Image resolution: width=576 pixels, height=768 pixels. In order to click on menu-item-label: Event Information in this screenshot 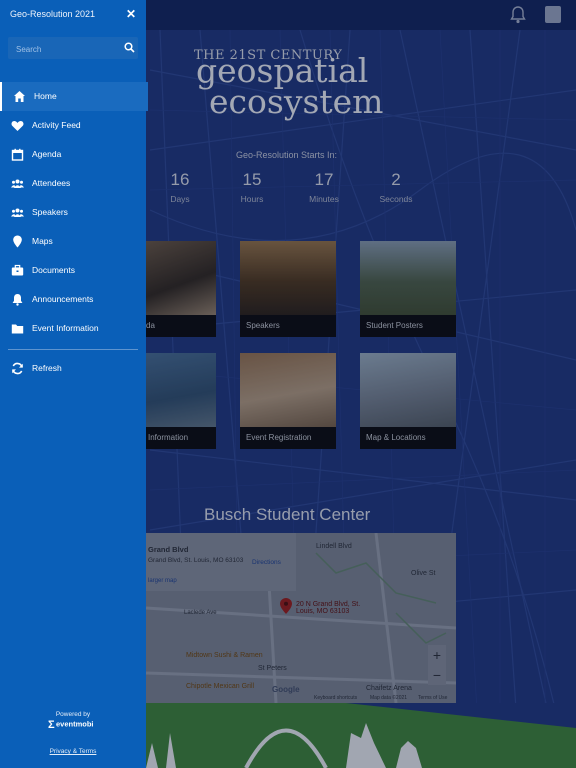, I will do `click(65, 328)`.